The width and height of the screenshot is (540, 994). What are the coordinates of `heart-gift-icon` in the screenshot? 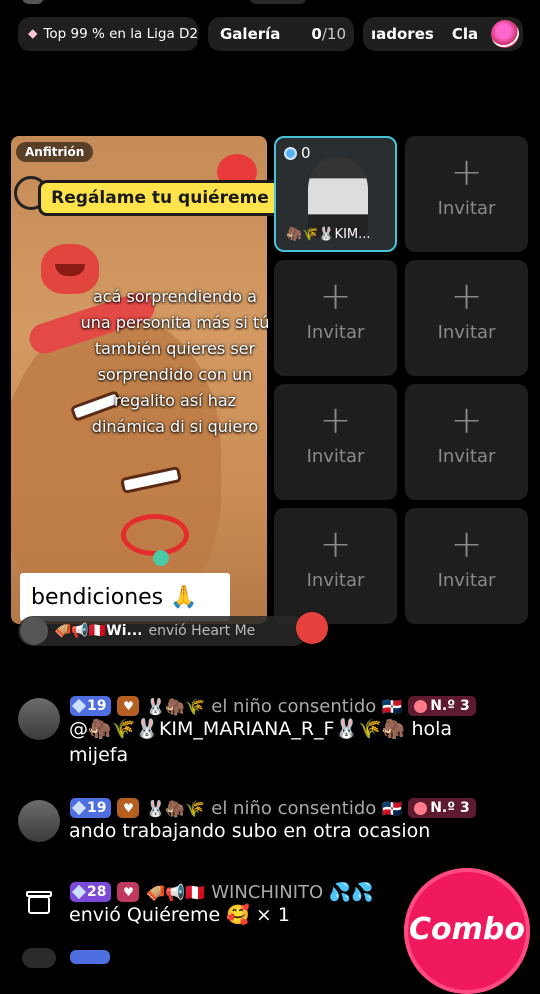 It's located at (312, 628).